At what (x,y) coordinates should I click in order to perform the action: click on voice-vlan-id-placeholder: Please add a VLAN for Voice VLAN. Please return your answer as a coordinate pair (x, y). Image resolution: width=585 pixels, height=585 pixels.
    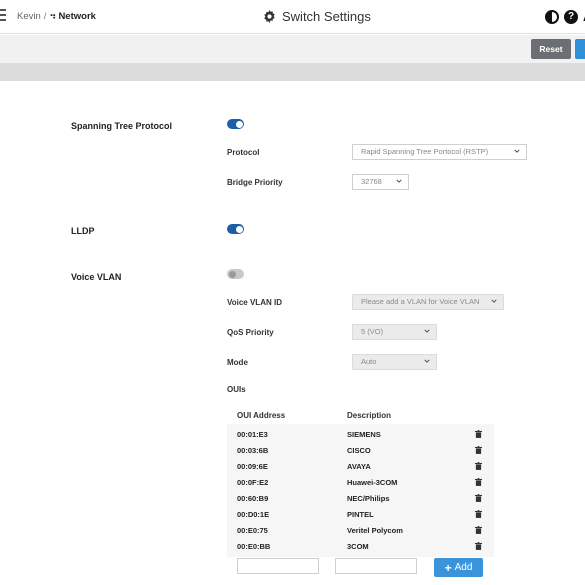
    Looking at the image, I should click on (420, 301).